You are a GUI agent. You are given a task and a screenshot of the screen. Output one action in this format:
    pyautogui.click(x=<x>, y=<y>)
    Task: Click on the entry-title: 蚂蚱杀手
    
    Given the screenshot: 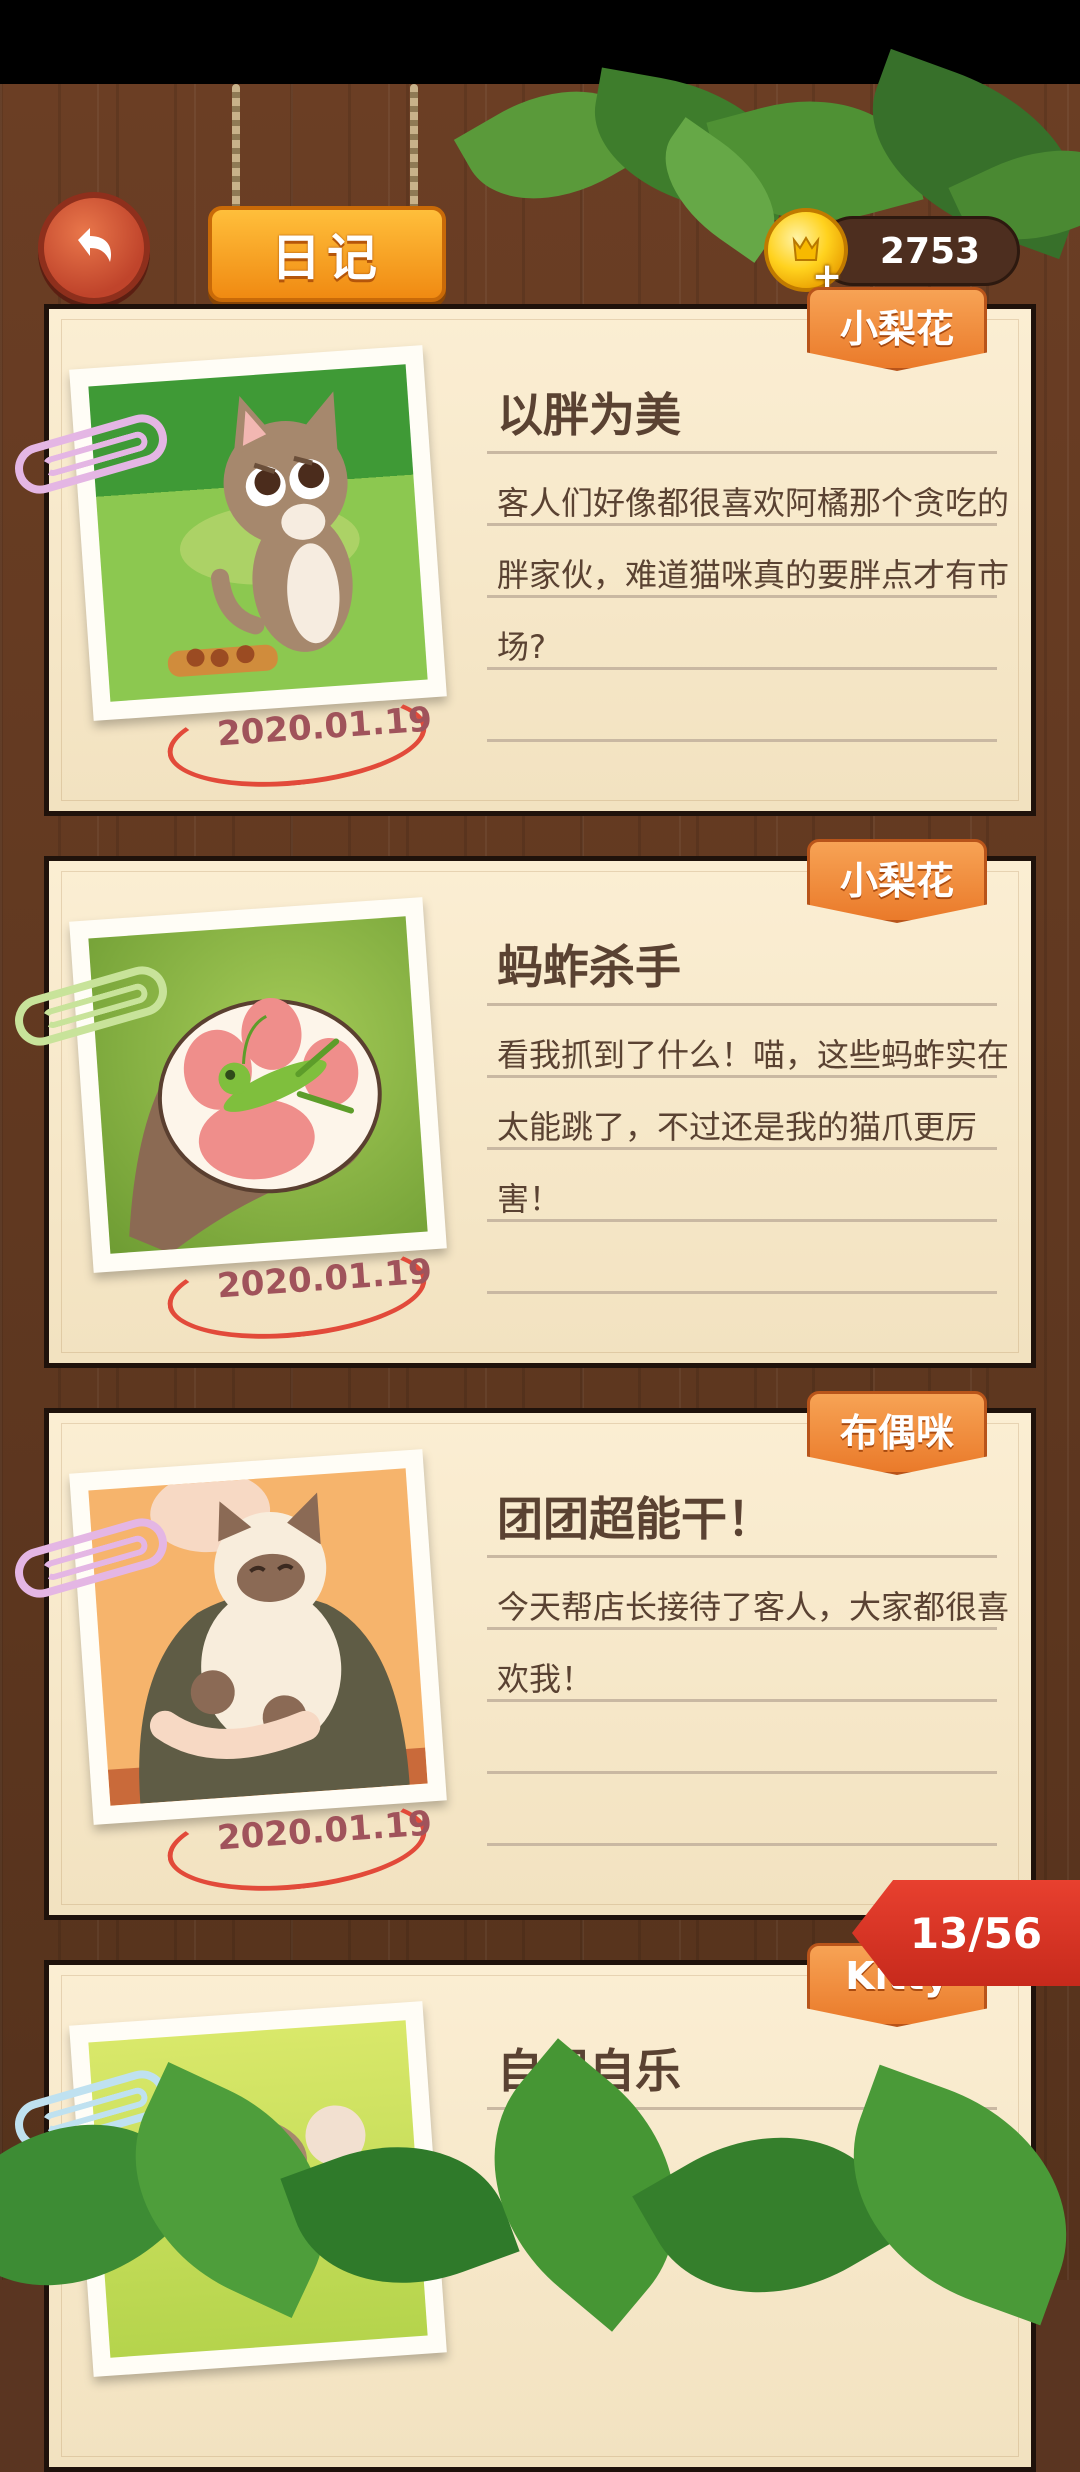 What is the action you would take?
    pyautogui.click(x=589, y=967)
    